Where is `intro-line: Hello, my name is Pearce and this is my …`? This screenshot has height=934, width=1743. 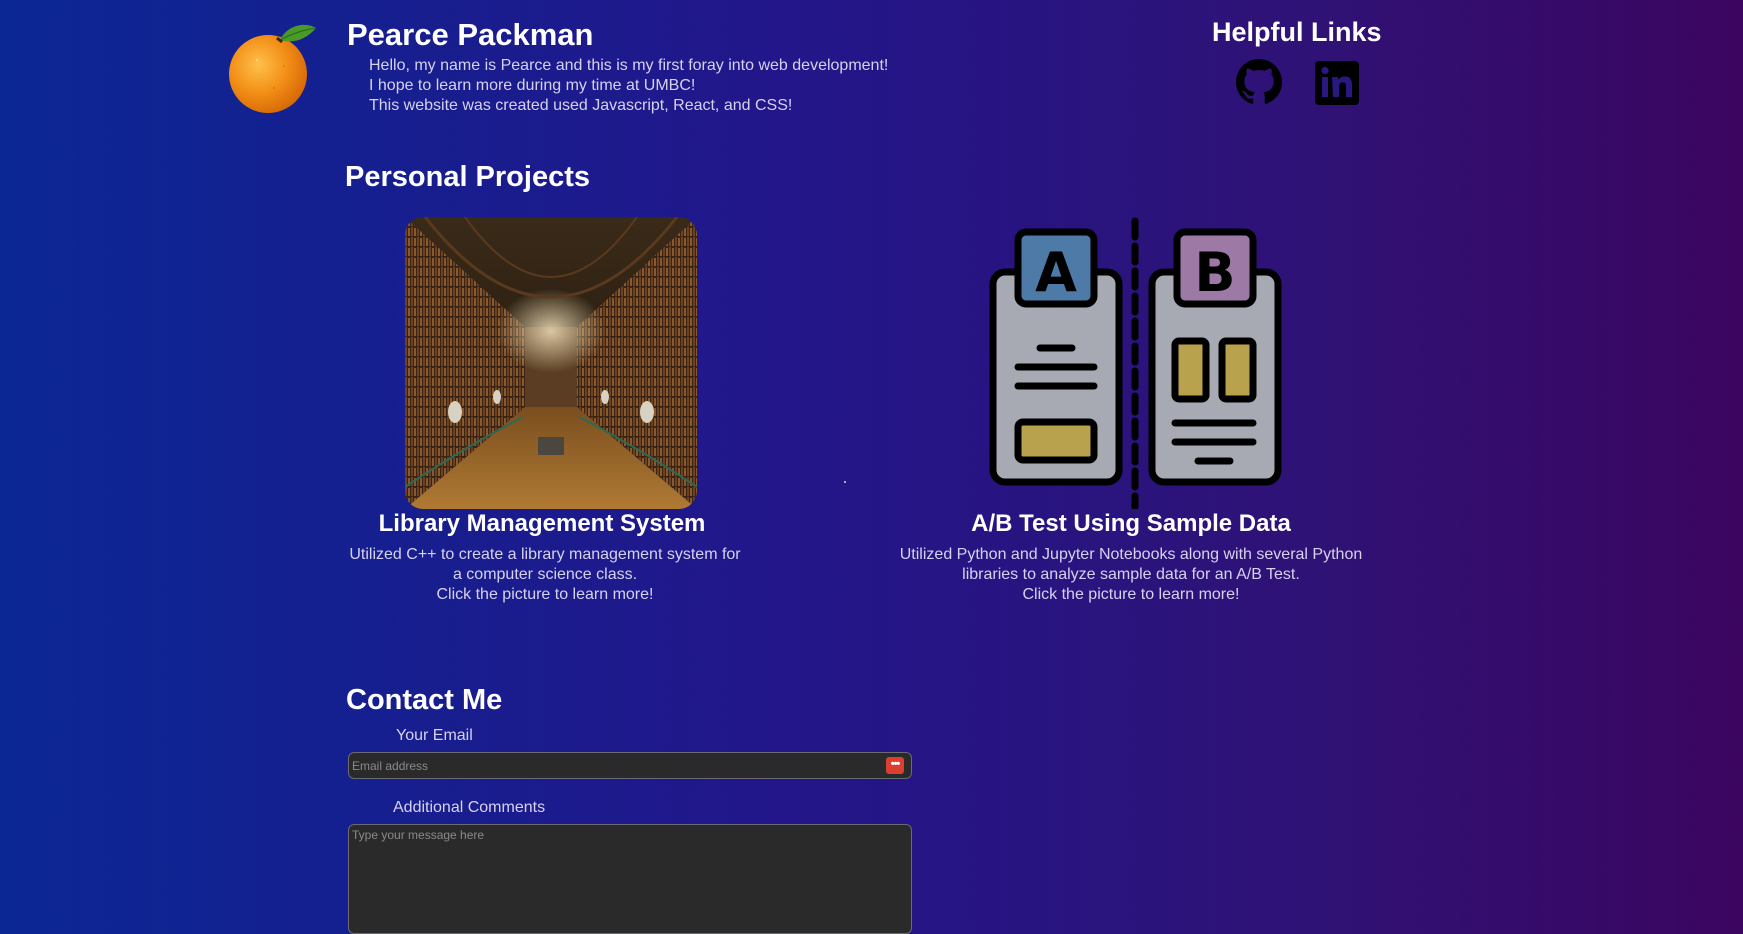 intro-line: Hello, my name is Pearce and this is my … is located at coordinates (629, 65).